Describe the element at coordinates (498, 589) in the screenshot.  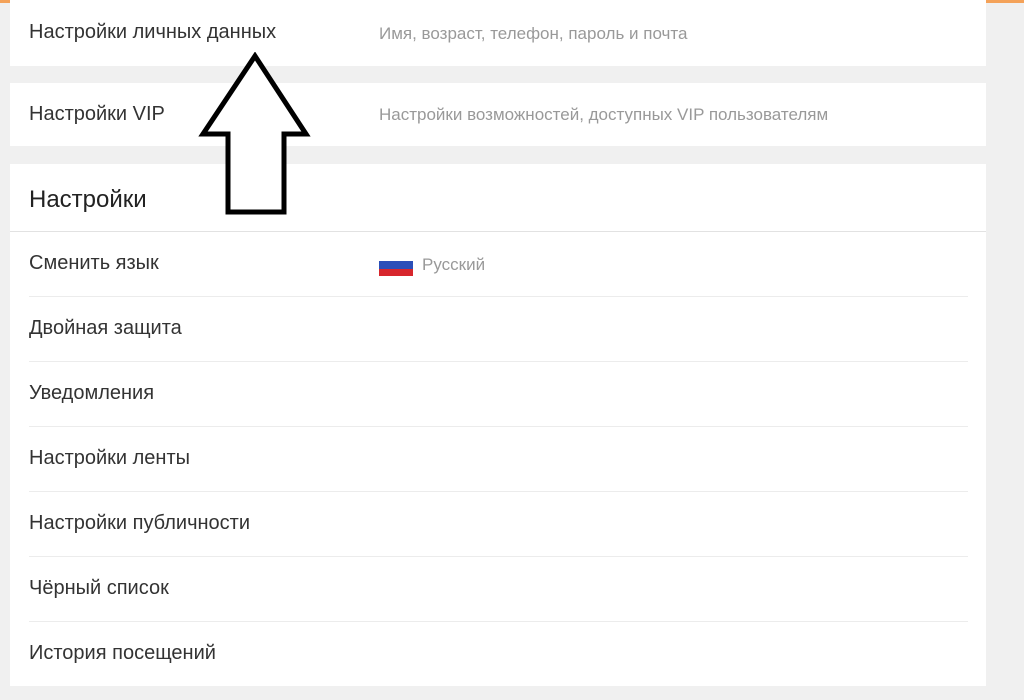
I see `settings-item-blacklist: Чёрный список` at that location.